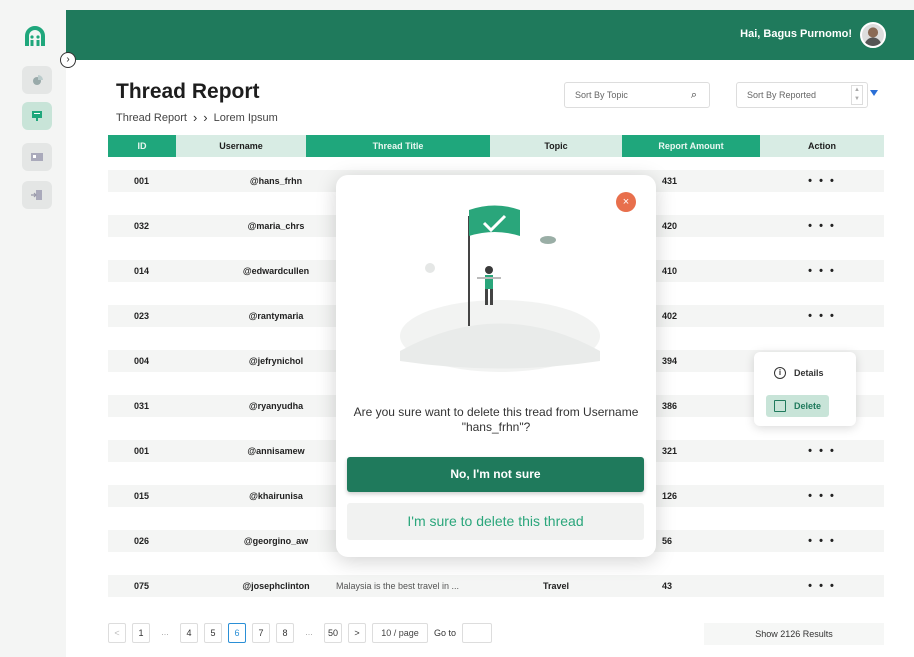 The width and height of the screenshot is (914, 657). I want to click on column-header: Action, so click(822, 146).